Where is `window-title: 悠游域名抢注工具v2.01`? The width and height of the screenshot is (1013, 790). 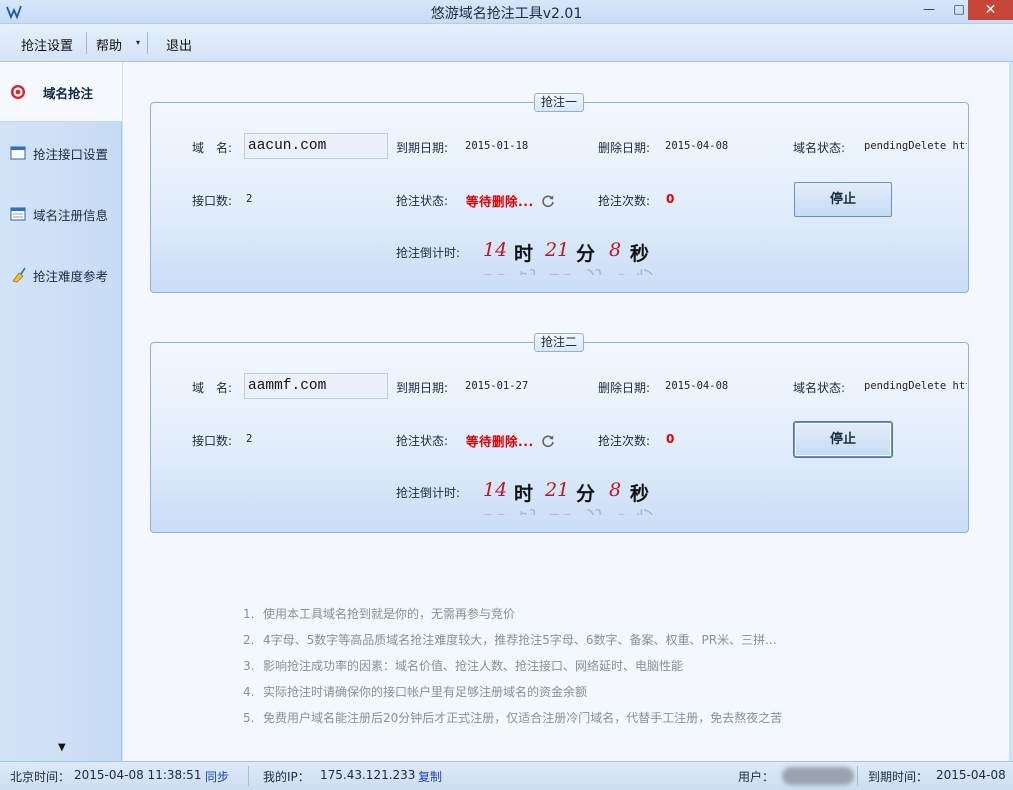
window-title: 悠游域名抢注工具v2.01 is located at coordinates (506, 14).